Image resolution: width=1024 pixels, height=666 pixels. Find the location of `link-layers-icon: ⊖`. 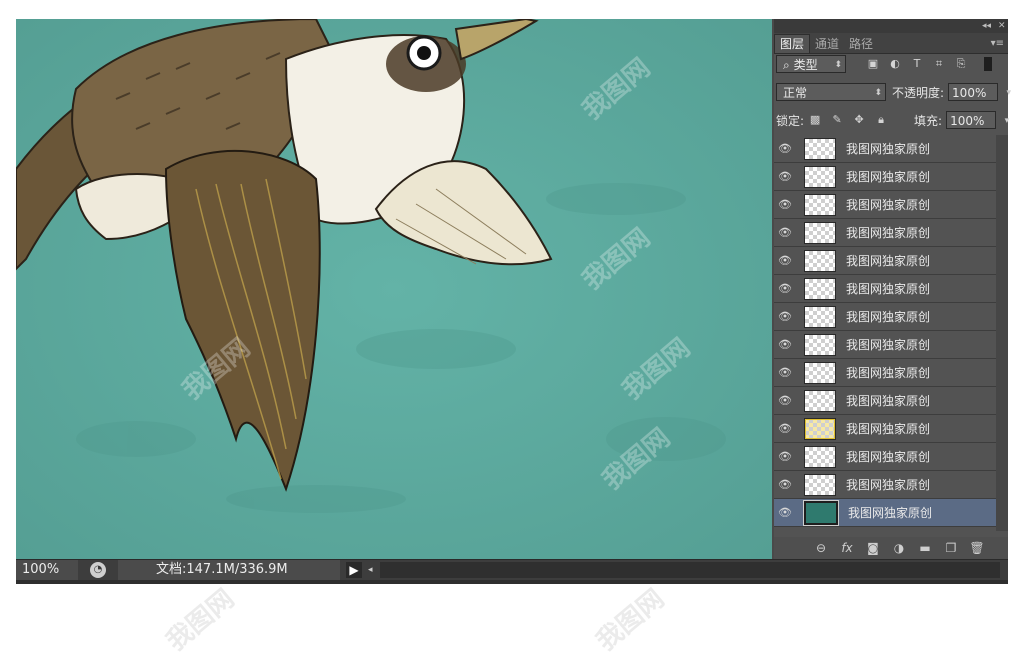

link-layers-icon: ⊖ is located at coordinates (821, 548).